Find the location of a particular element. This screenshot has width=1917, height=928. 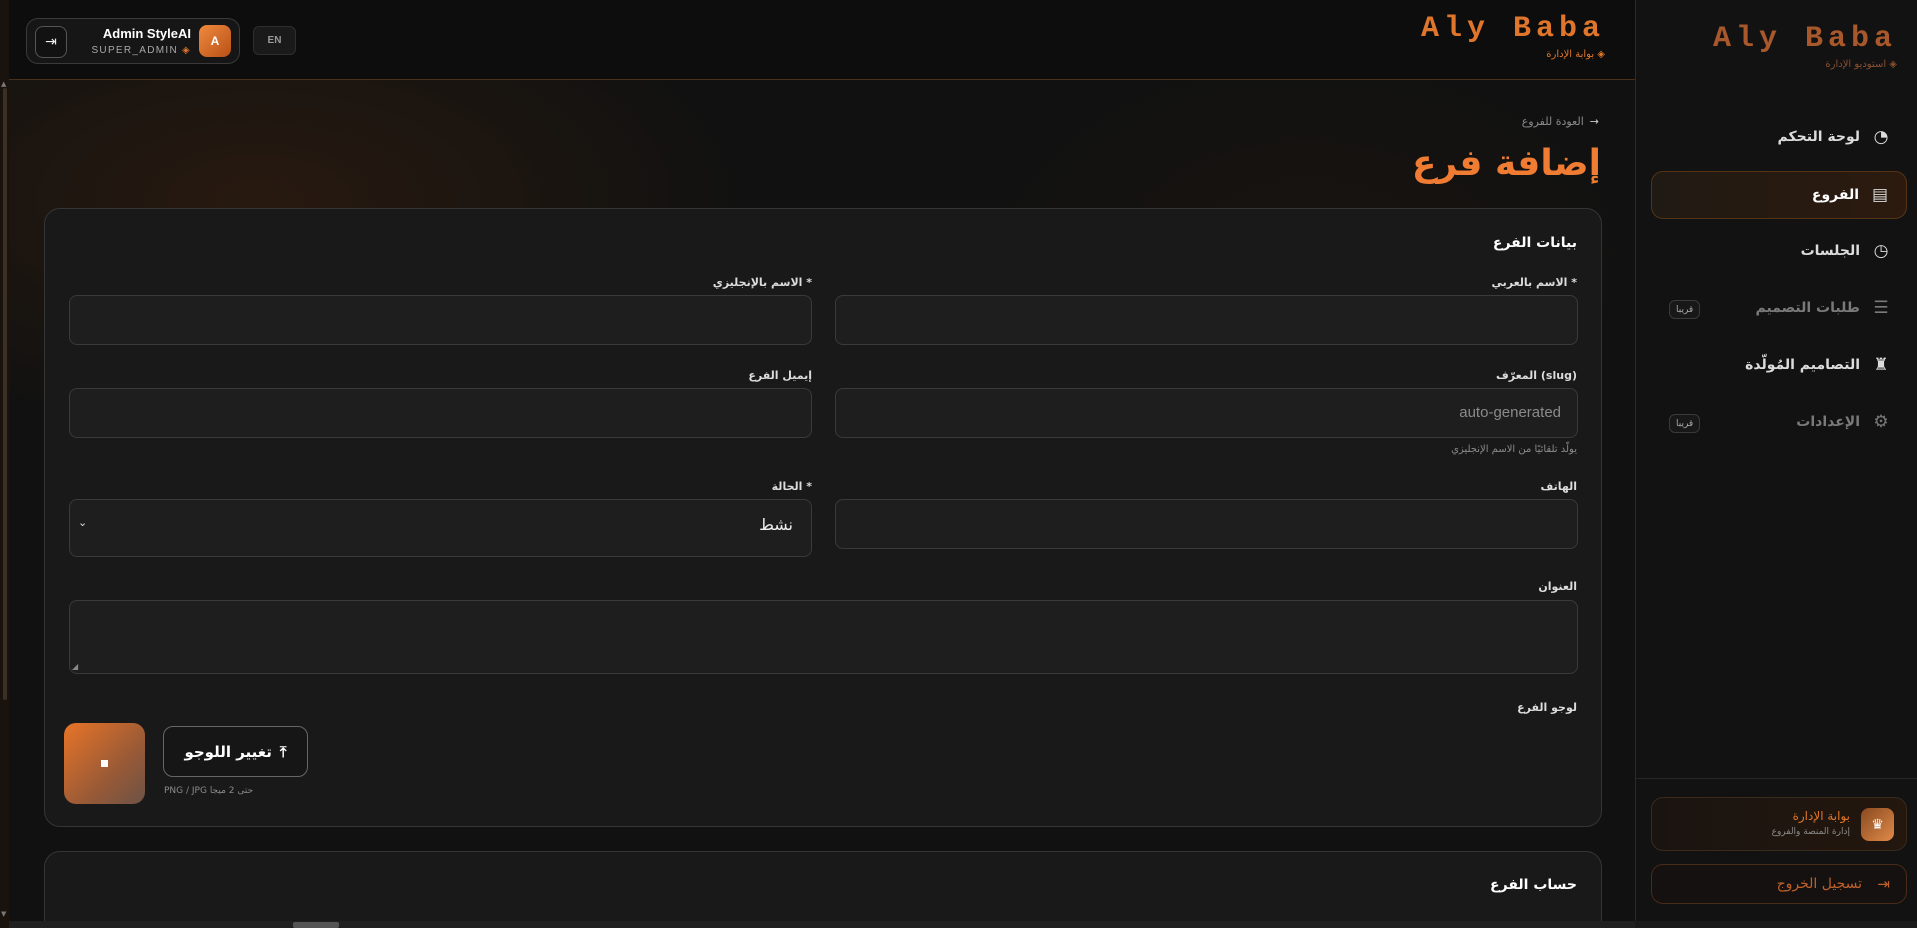

store-icon: ▤ is located at coordinates (1880, 195).